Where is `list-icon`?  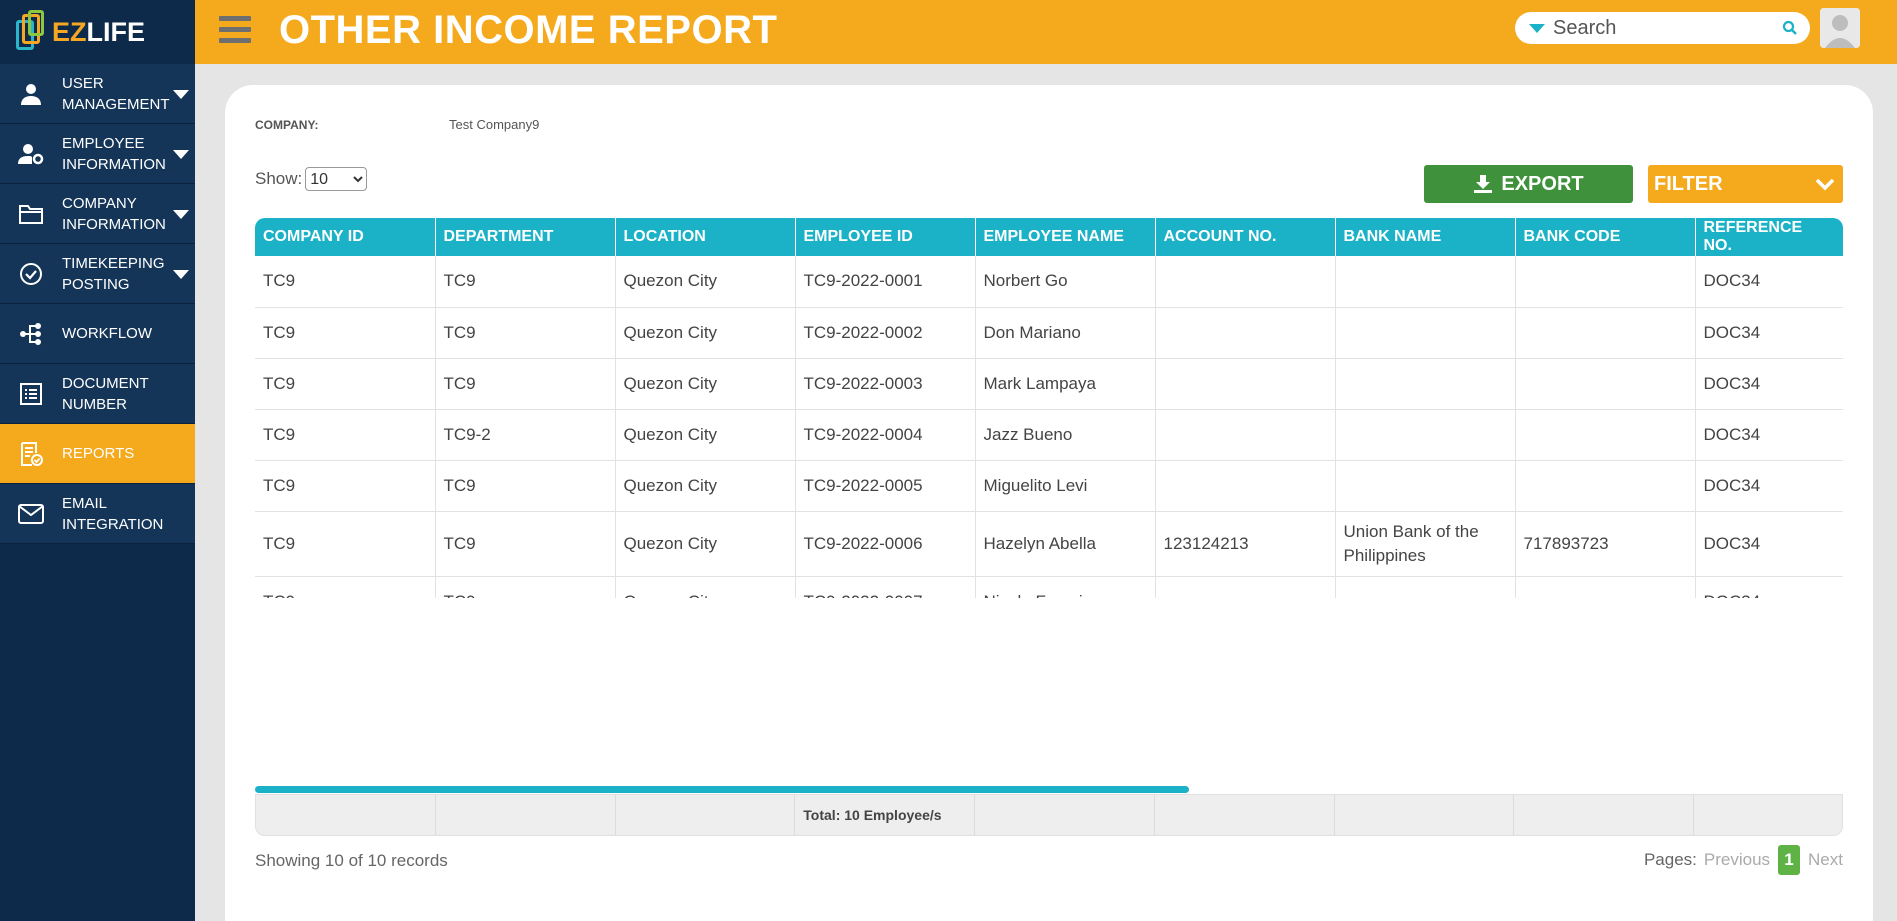 list-icon is located at coordinates (31, 394).